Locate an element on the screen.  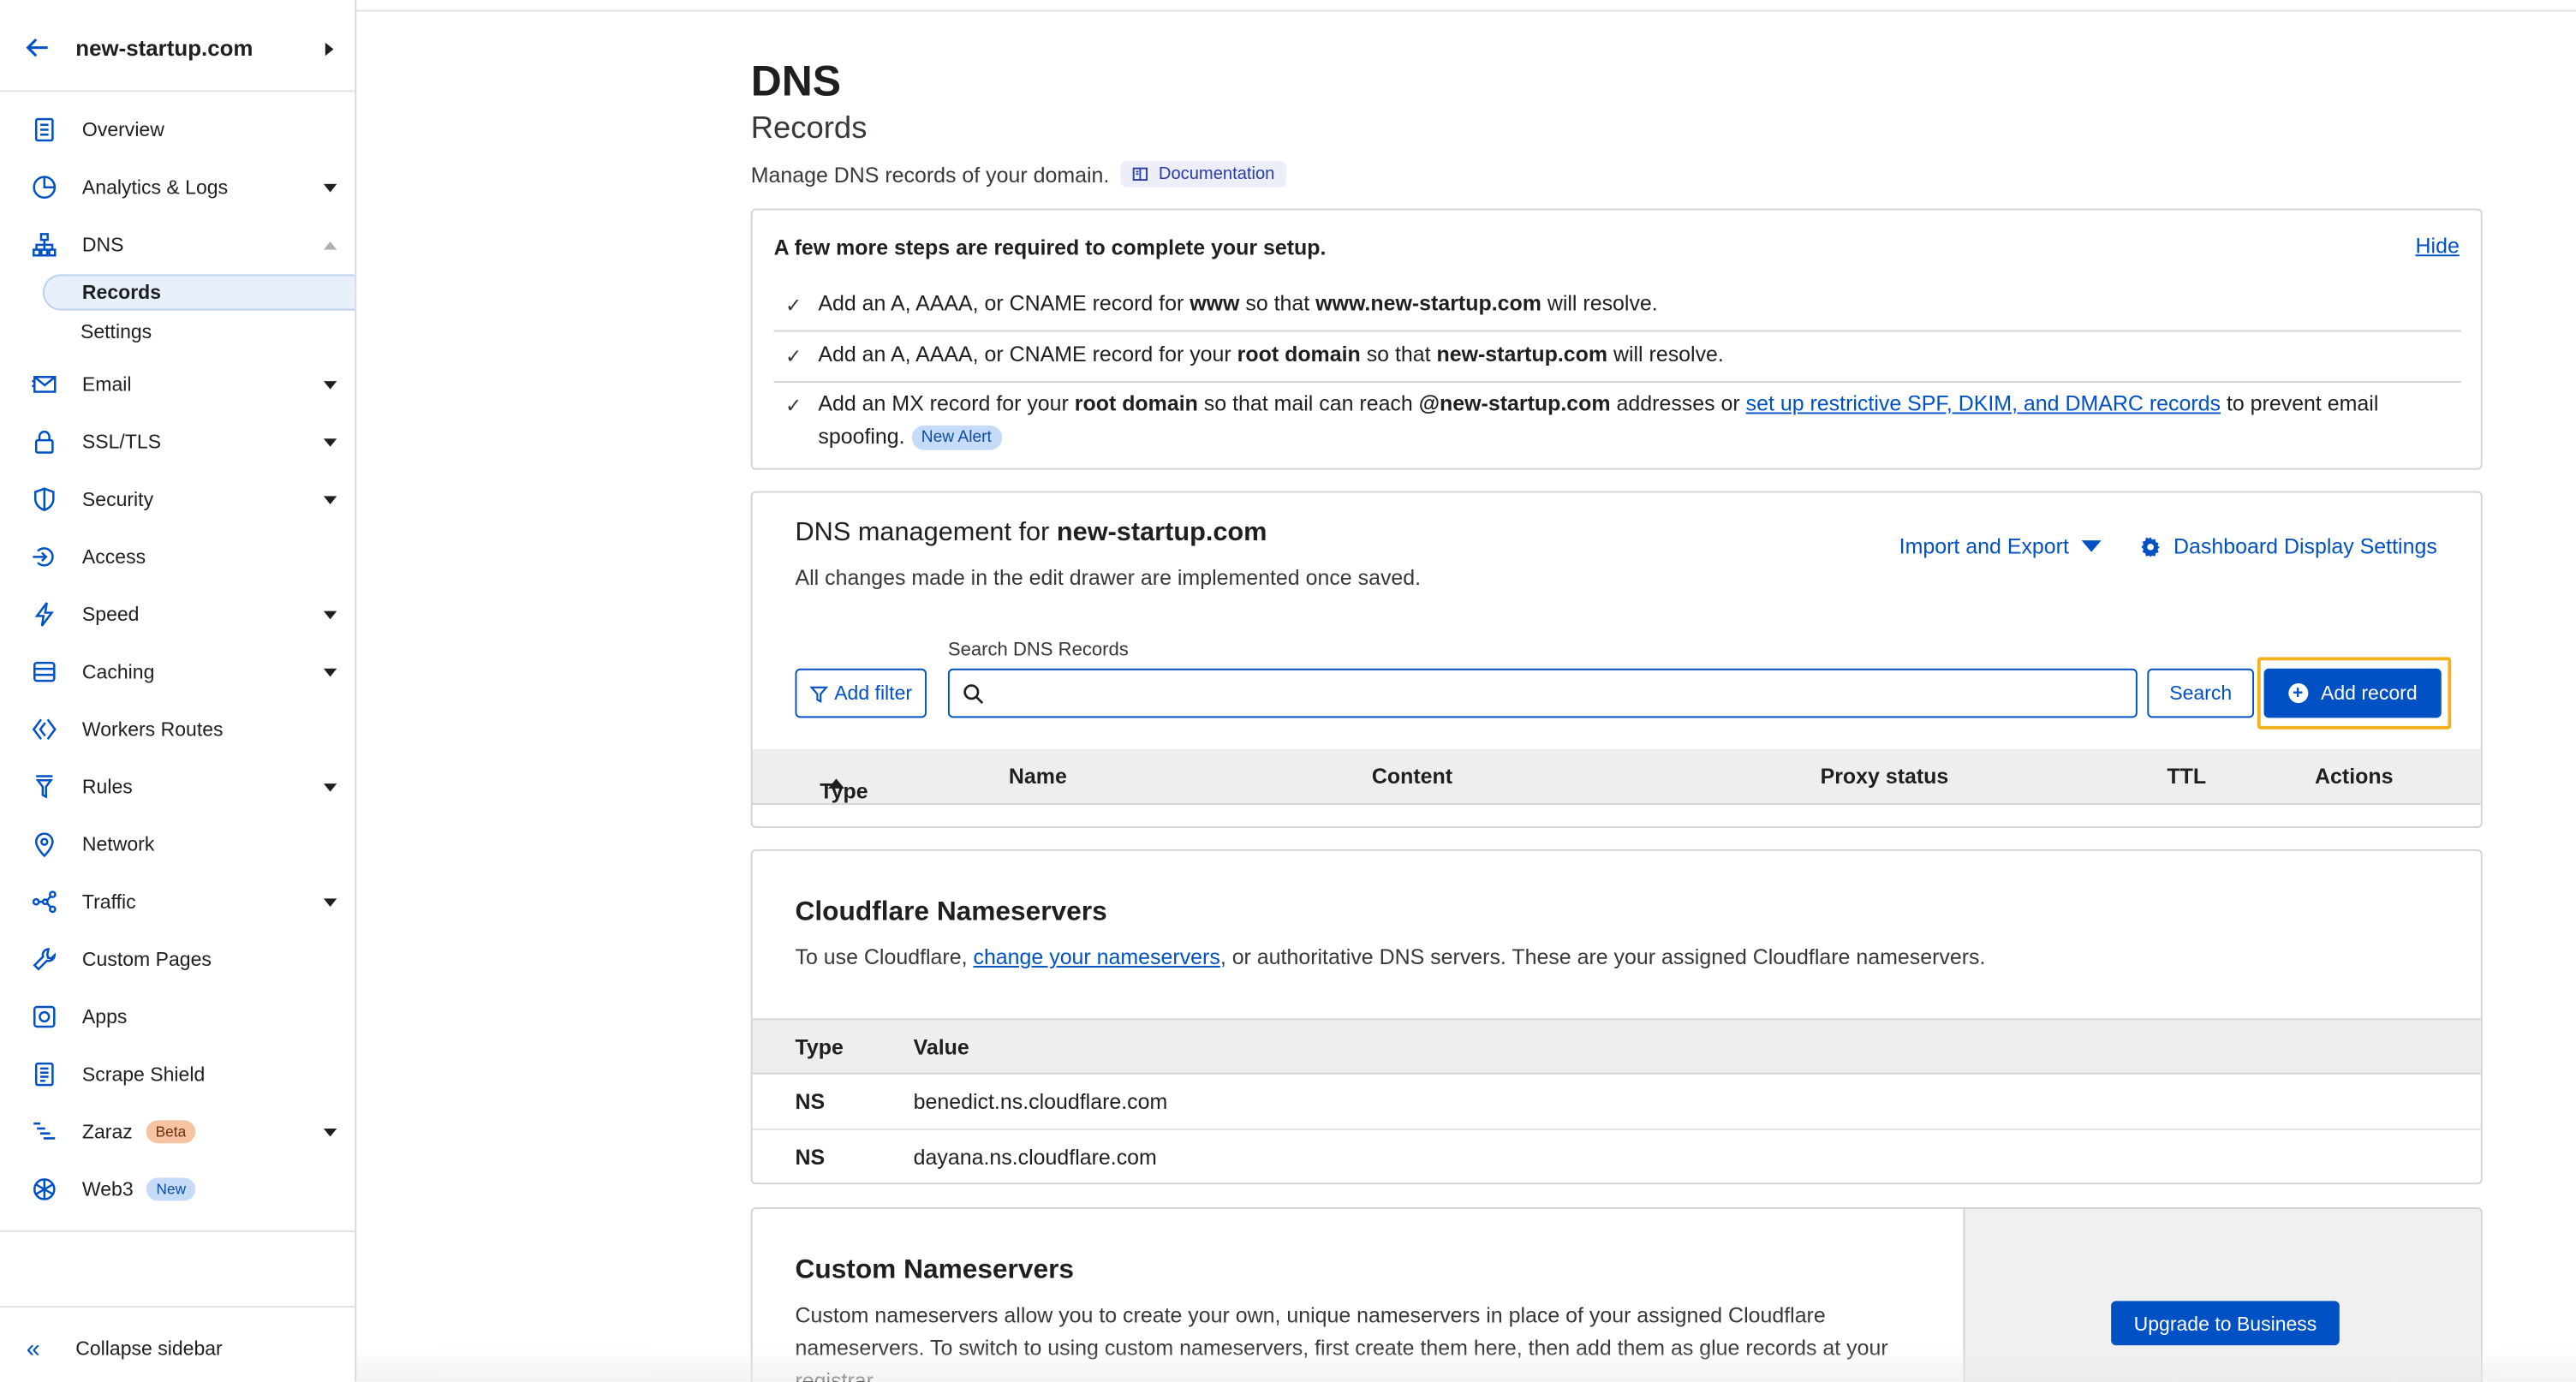
document-icon is located at coordinates (45, 130).